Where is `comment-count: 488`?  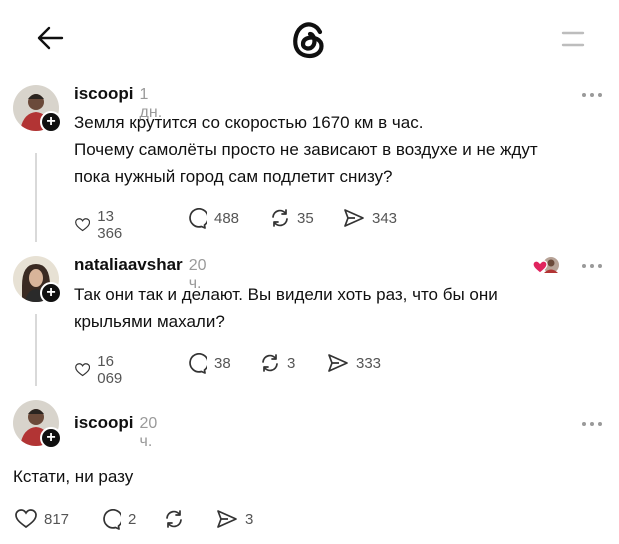
comment-count: 488 is located at coordinates (227, 218).